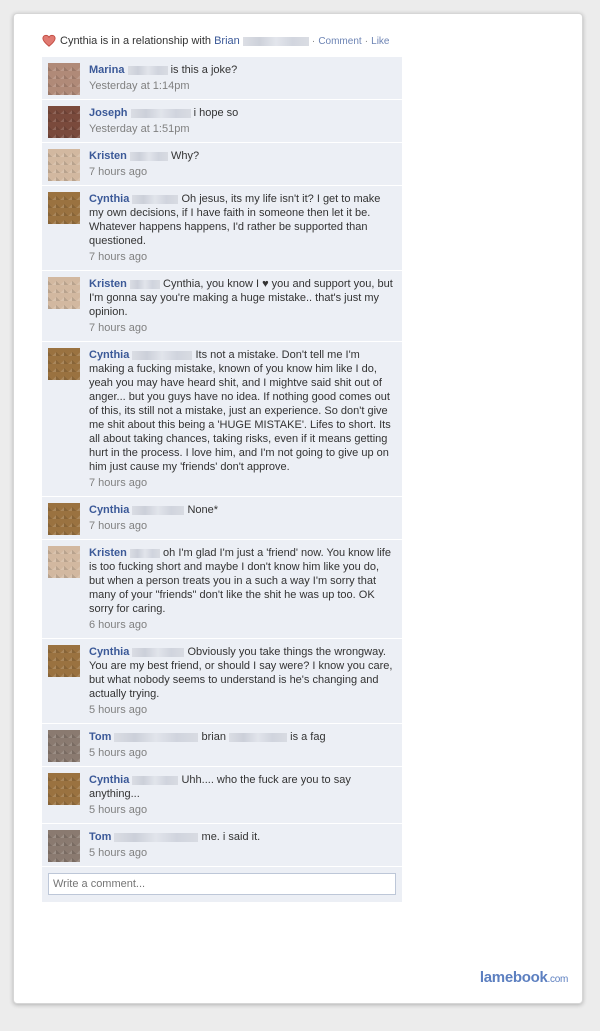 The height and width of the screenshot is (1031, 600). I want to click on comment-body: Tom brian is a fag, so click(242, 737).